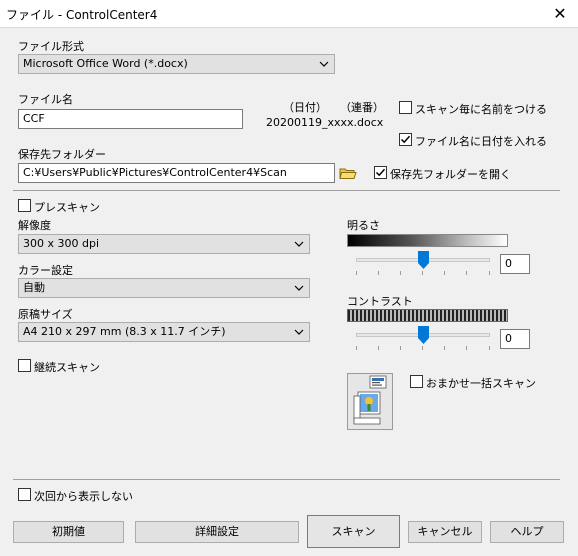  What do you see at coordinates (353, 531) in the screenshot?
I see `scan-button: スキャン` at bounding box center [353, 531].